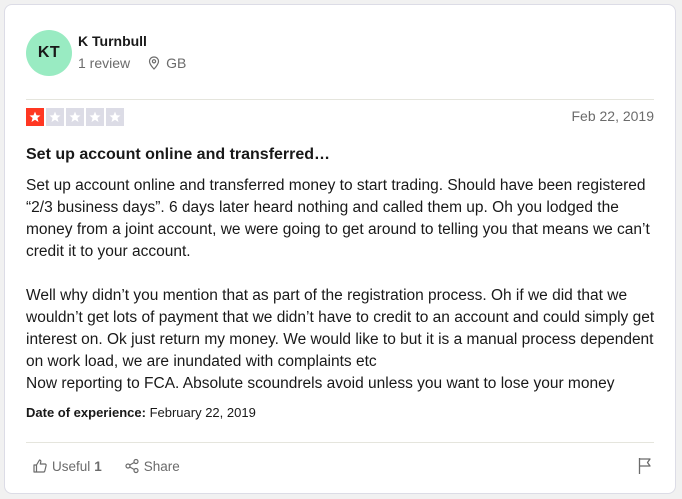  I want to click on share-label: Share, so click(161, 466).